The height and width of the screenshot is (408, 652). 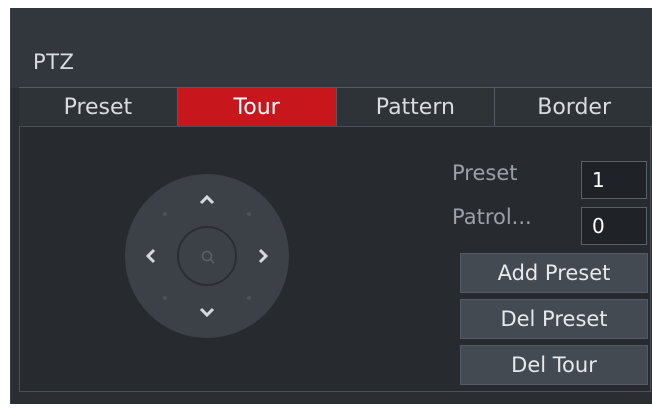 I want to click on tab-tour: Tour, so click(x=257, y=107).